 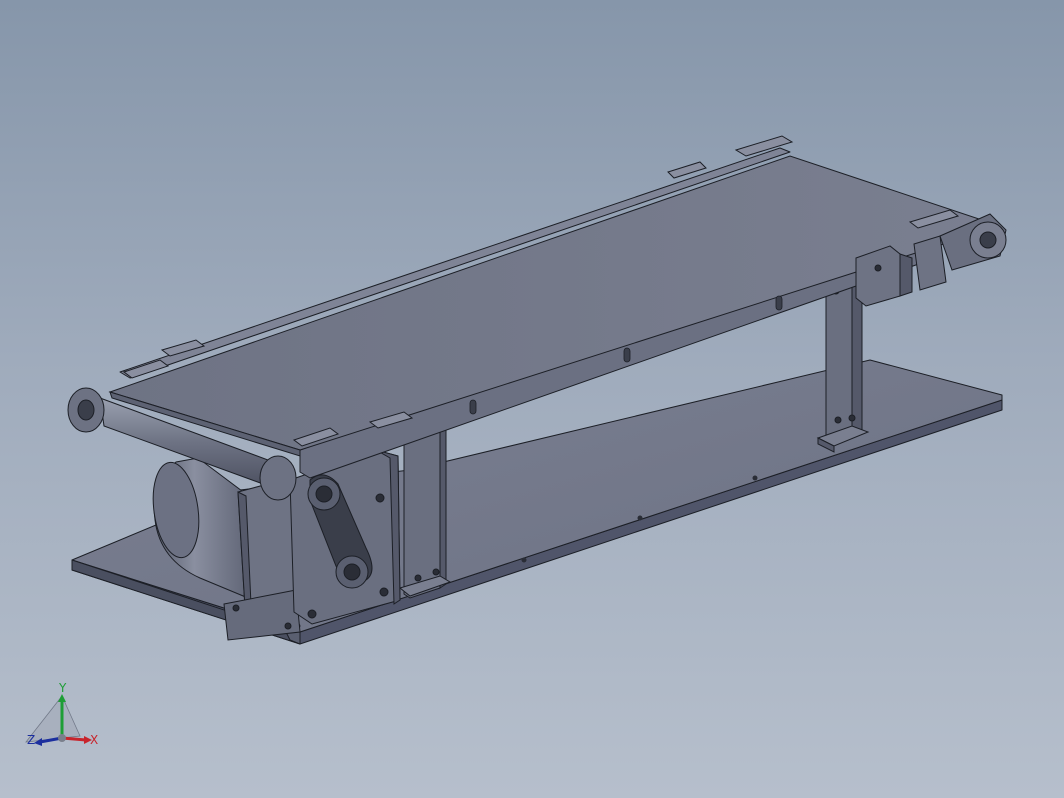 I want to click on y-axis-label: Y, so click(x=62, y=688).